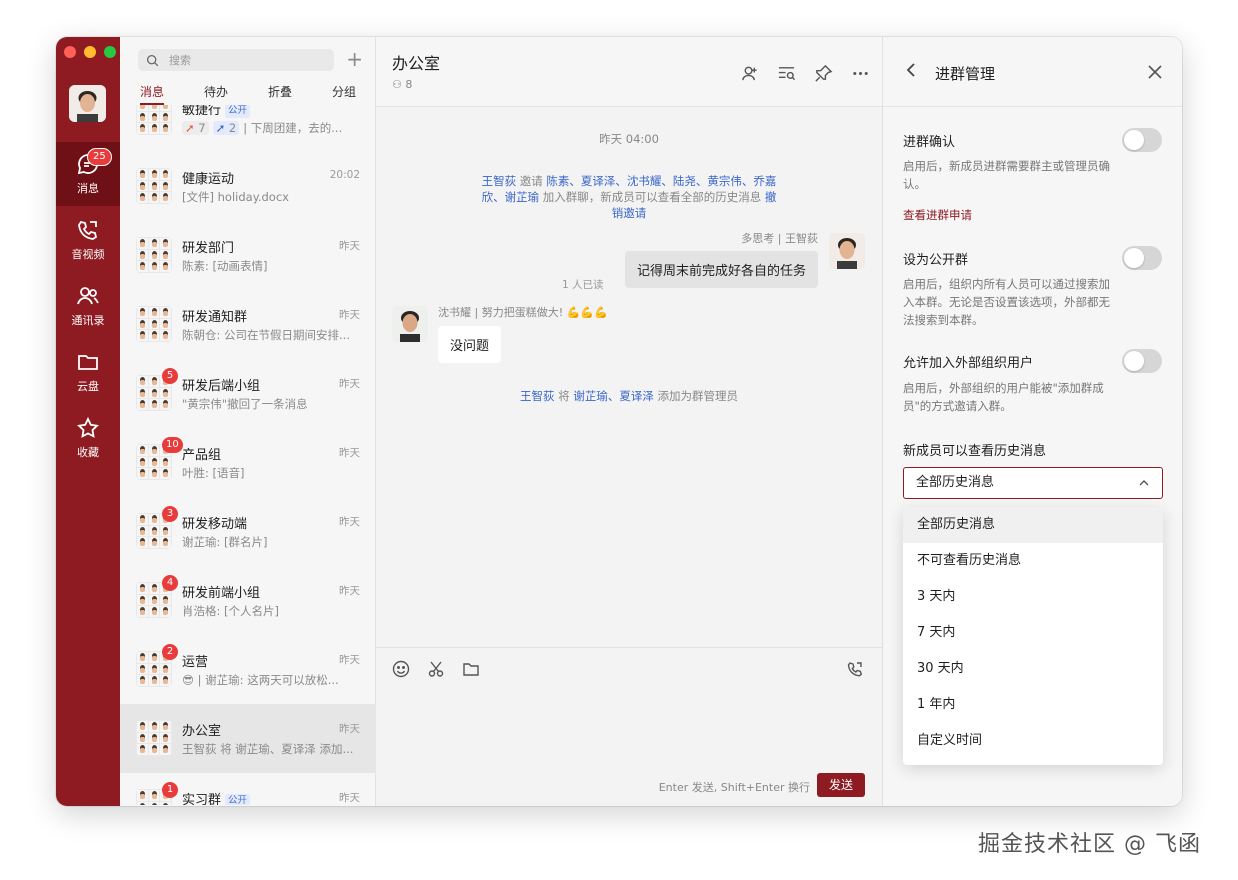 The height and width of the screenshot is (880, 1238). What do you see at coordinates (88, 452) in the screenshot?
I see `rail-label: 收藏` at bounding box center [88, 452].